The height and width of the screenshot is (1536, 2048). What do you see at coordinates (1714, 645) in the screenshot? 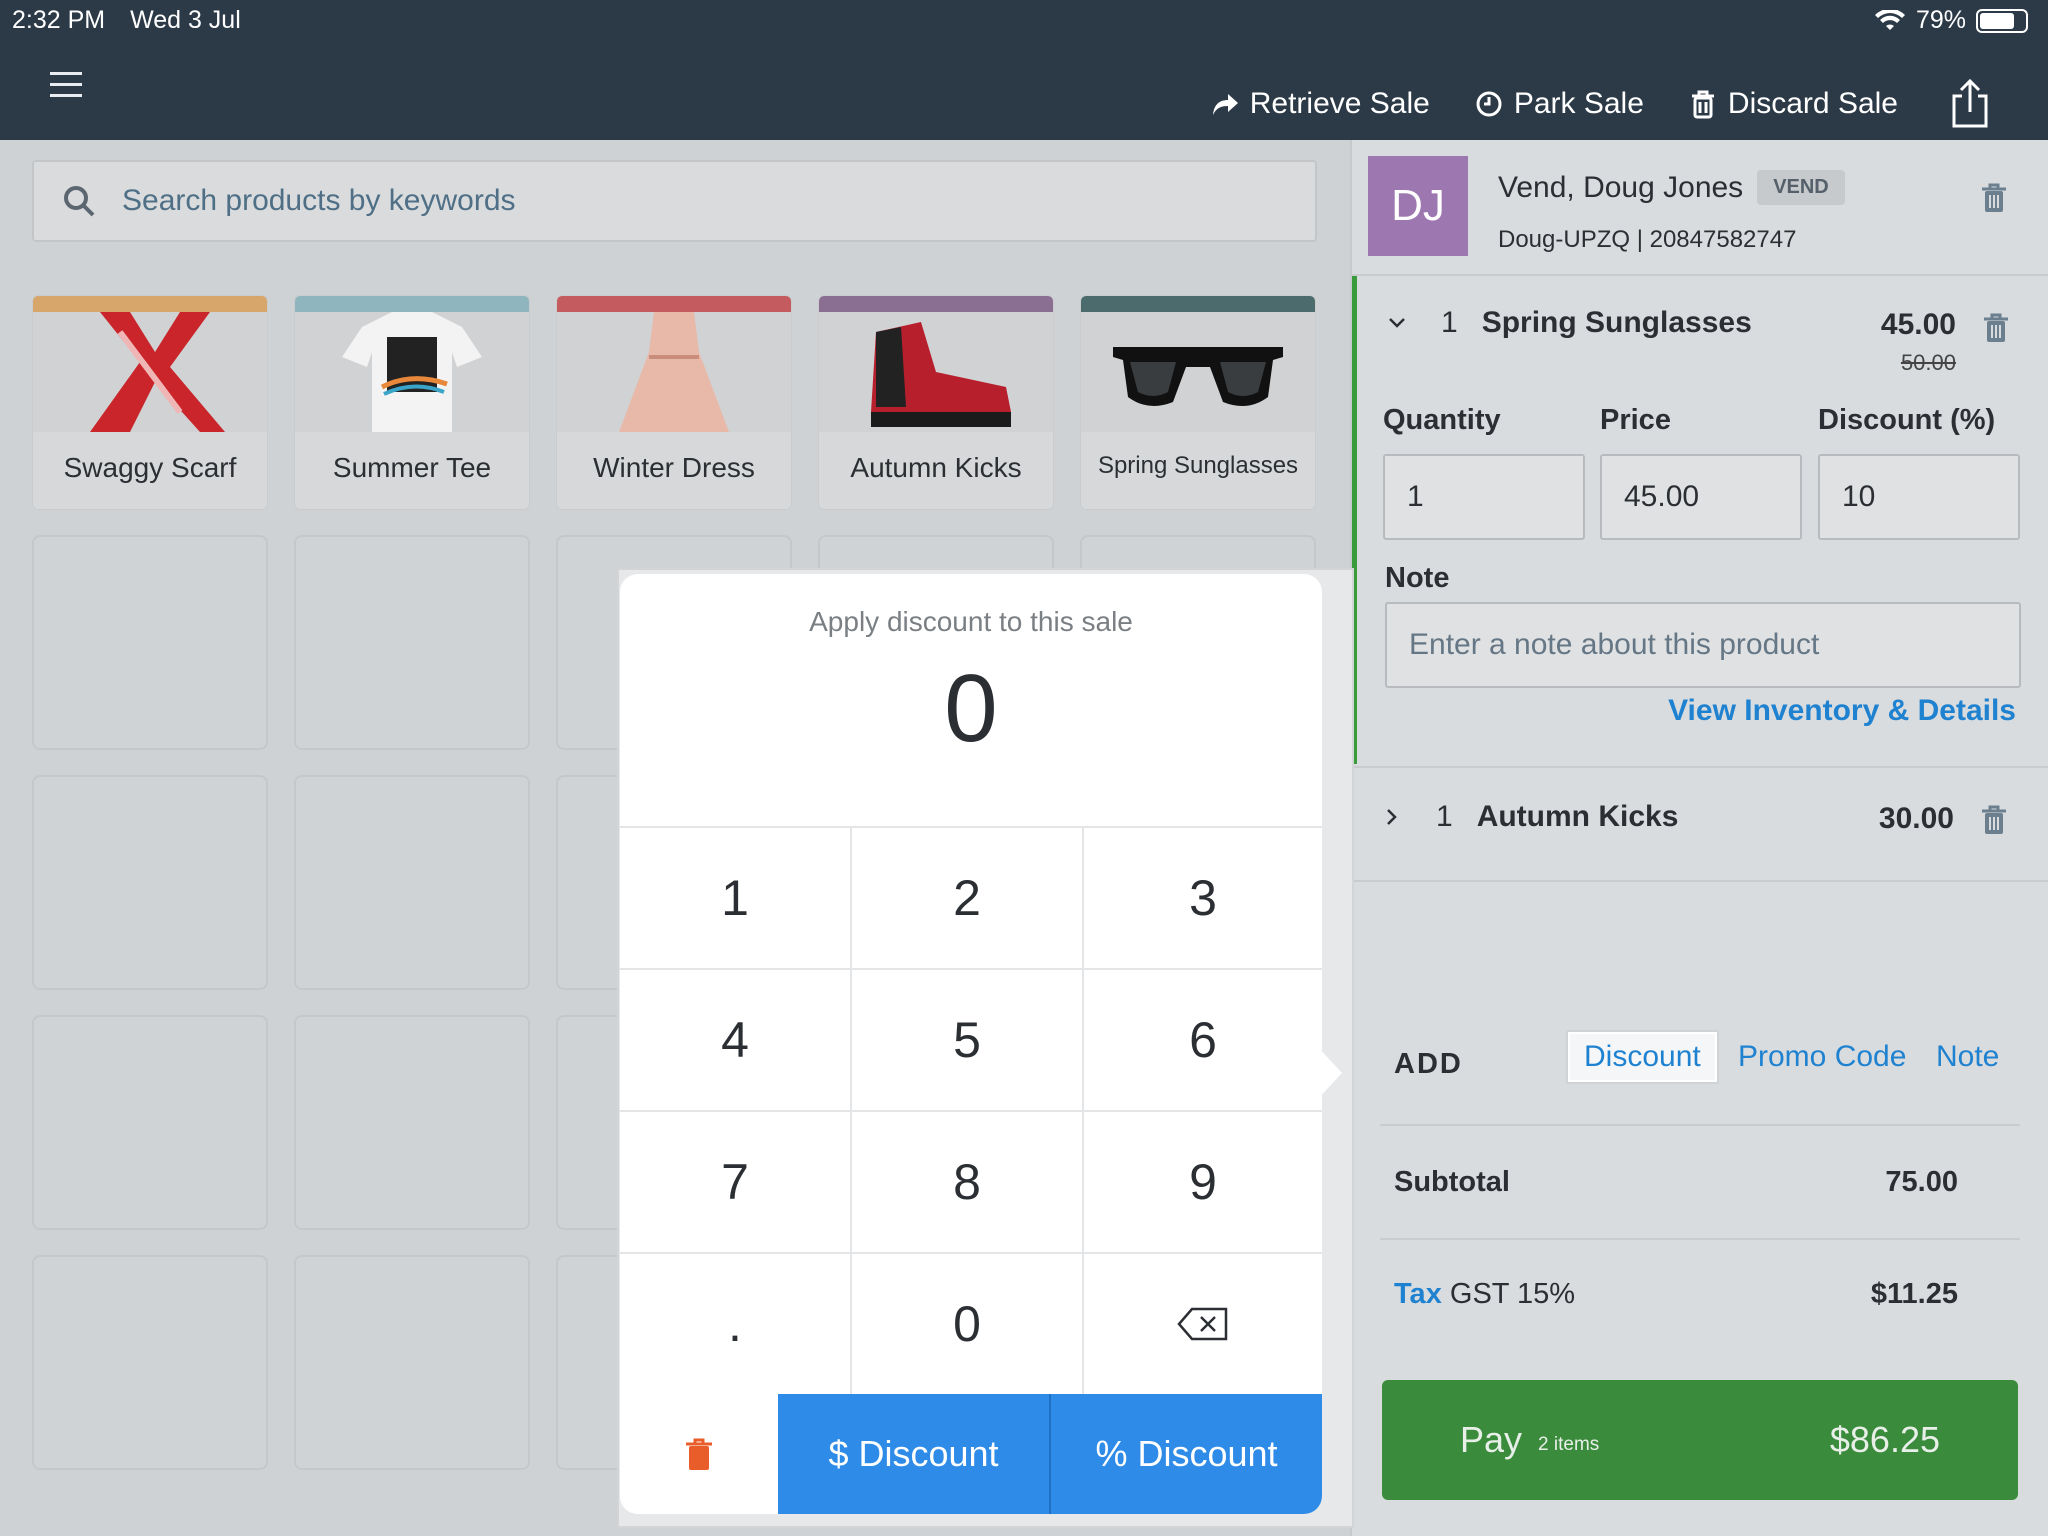
I see `note-input` at bounding box center [1714, 645].